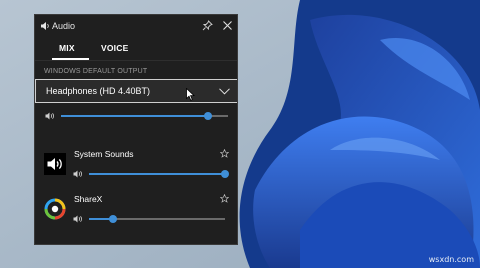 Image resolution: width=480 pixels, height=268 pixels. Describe the element at coordinates (55, 164) in the screenshot. I see `speaker-app-icon` at that location.